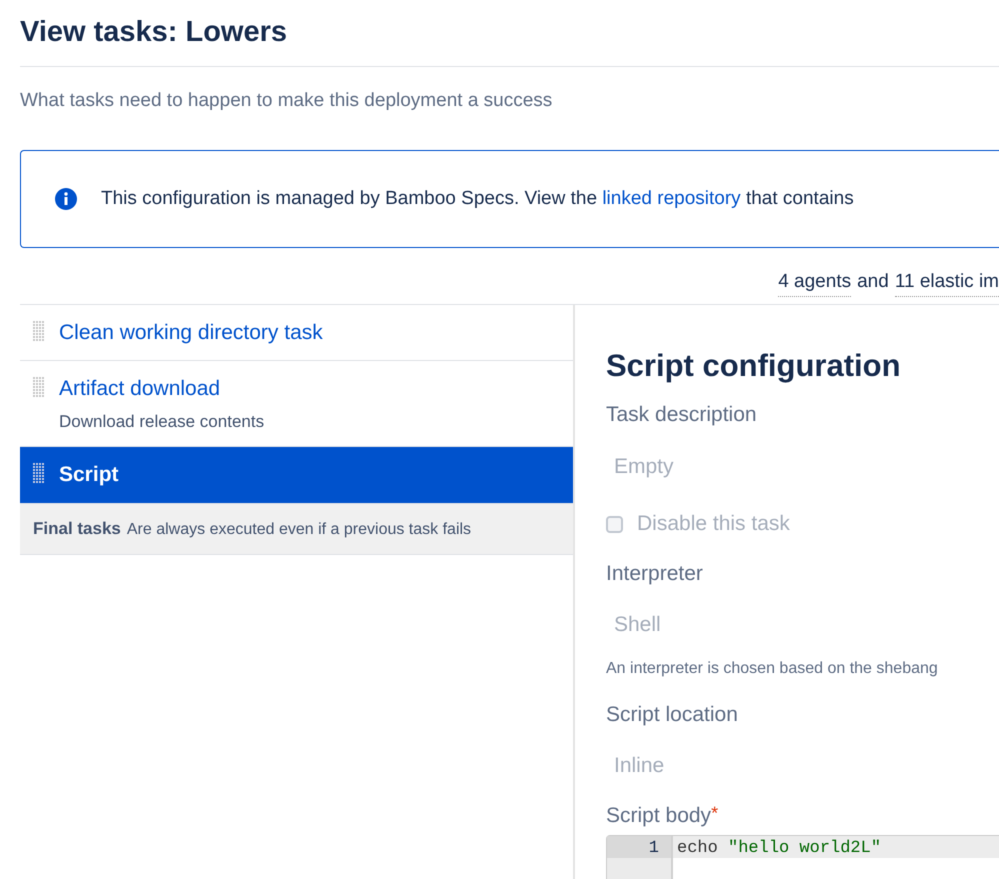 The width and height of the screenshot is (999, 879). I want to click on disable-task-checkbox, so click(614, 524).